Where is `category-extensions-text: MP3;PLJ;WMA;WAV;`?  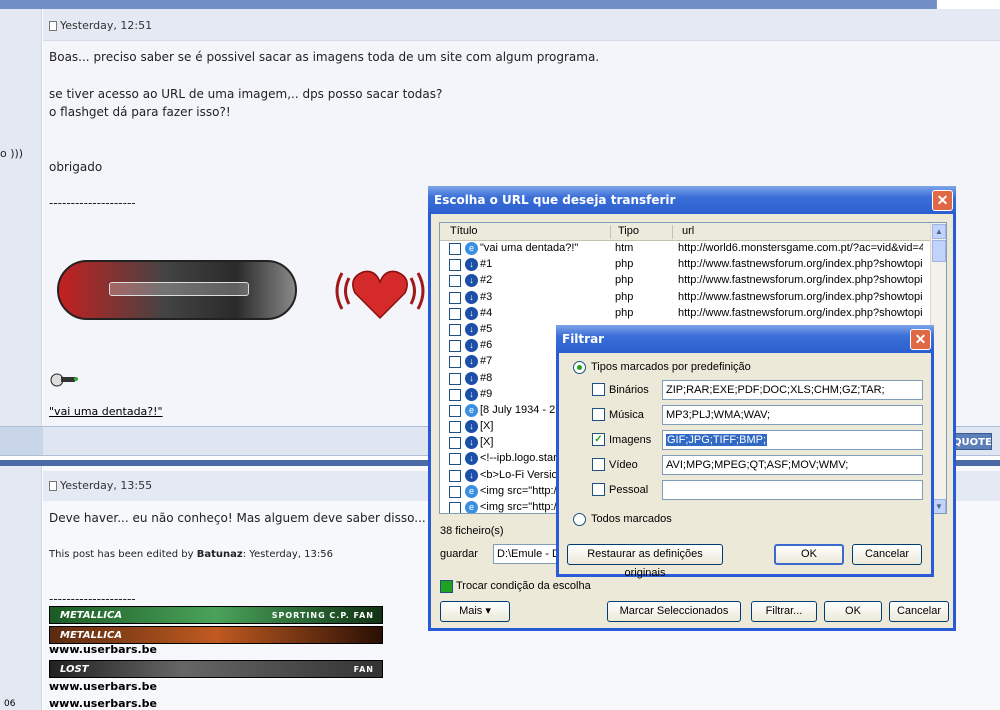 category-extensions-text: MP3;PLJ;WMA;WAV; is located at coordinates (718, 415).